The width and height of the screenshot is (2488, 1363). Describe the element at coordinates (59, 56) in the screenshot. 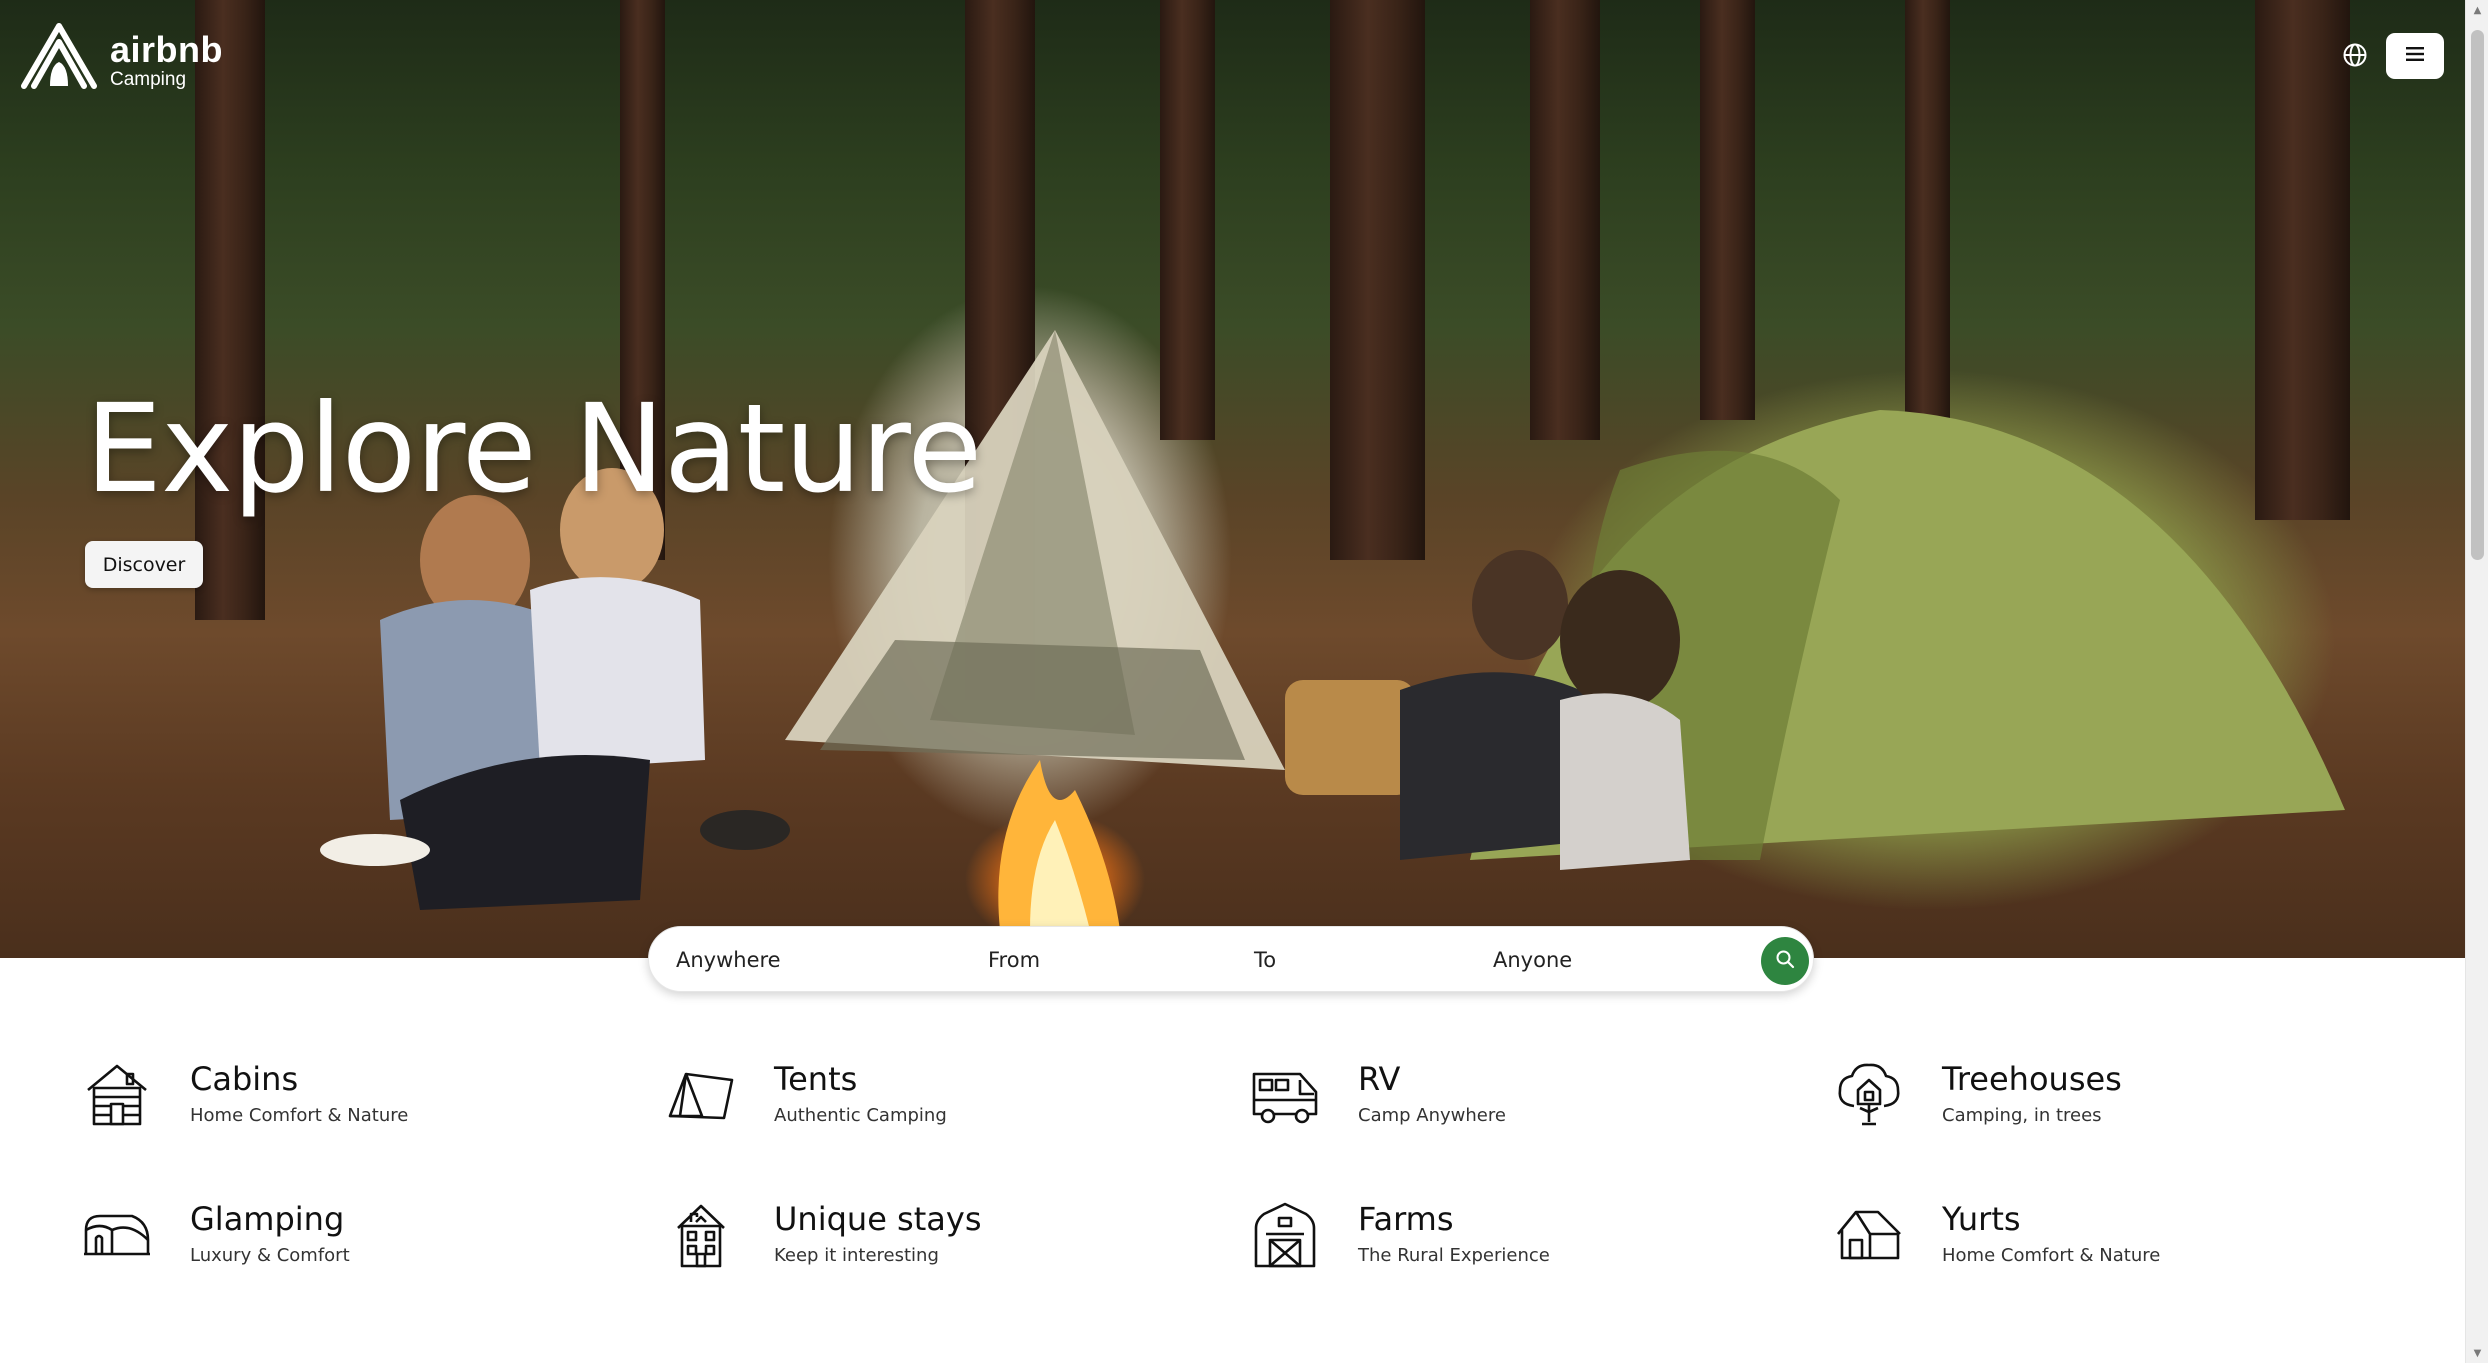

I see `tent-logo-icon` at that location.